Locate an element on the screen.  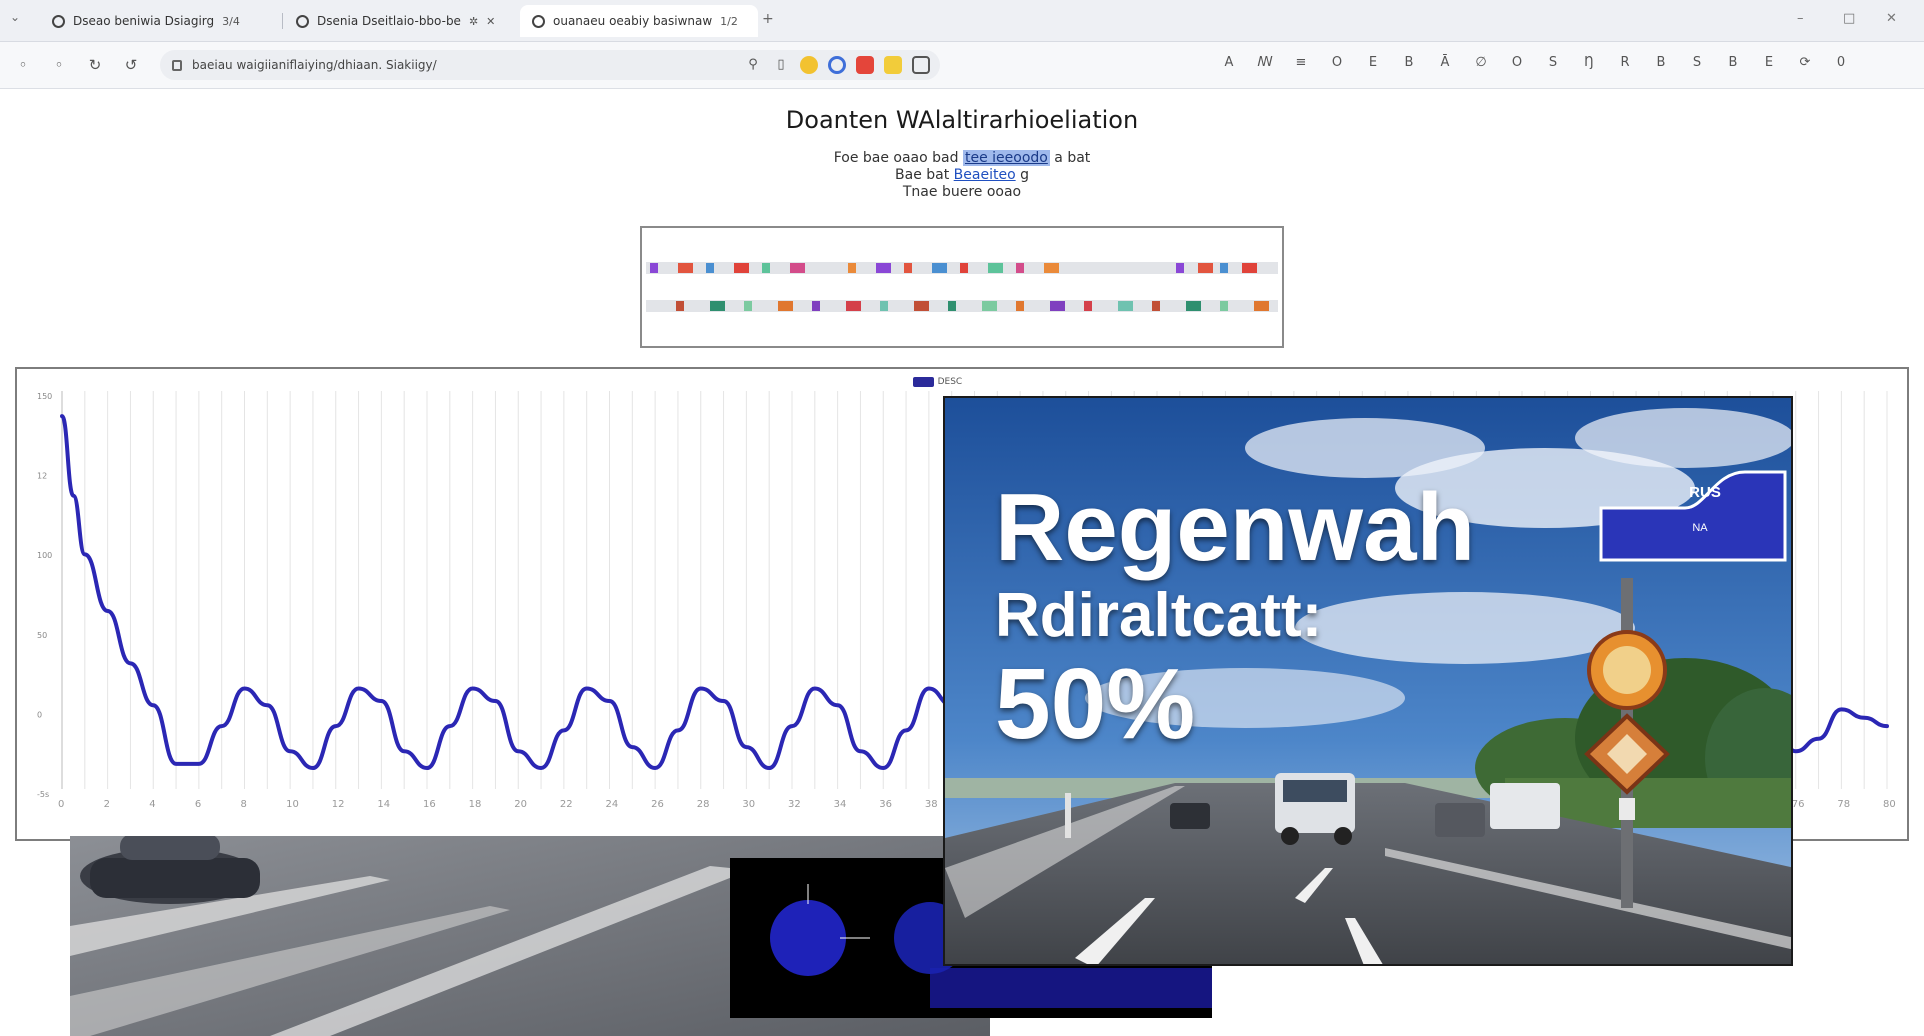
x-tick-label: 10 is located at coordinates (292, 804).